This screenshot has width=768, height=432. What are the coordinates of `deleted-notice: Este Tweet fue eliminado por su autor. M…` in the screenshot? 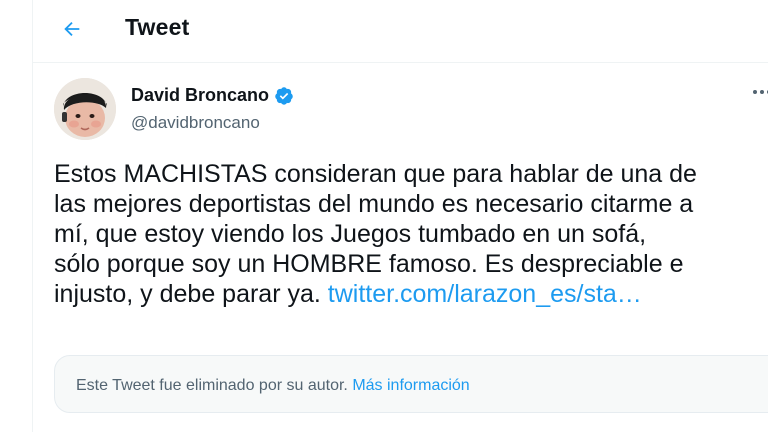 It's located at (273, 386).